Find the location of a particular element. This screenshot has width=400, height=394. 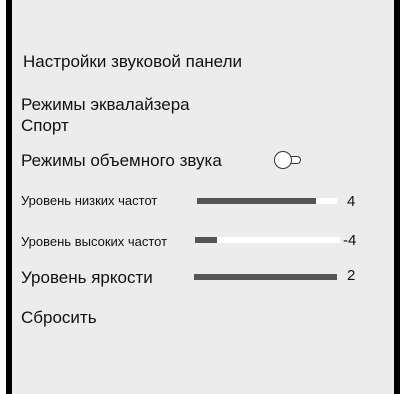

bass-level-label: Уровень низких частот is located at coordinates (89, 200).